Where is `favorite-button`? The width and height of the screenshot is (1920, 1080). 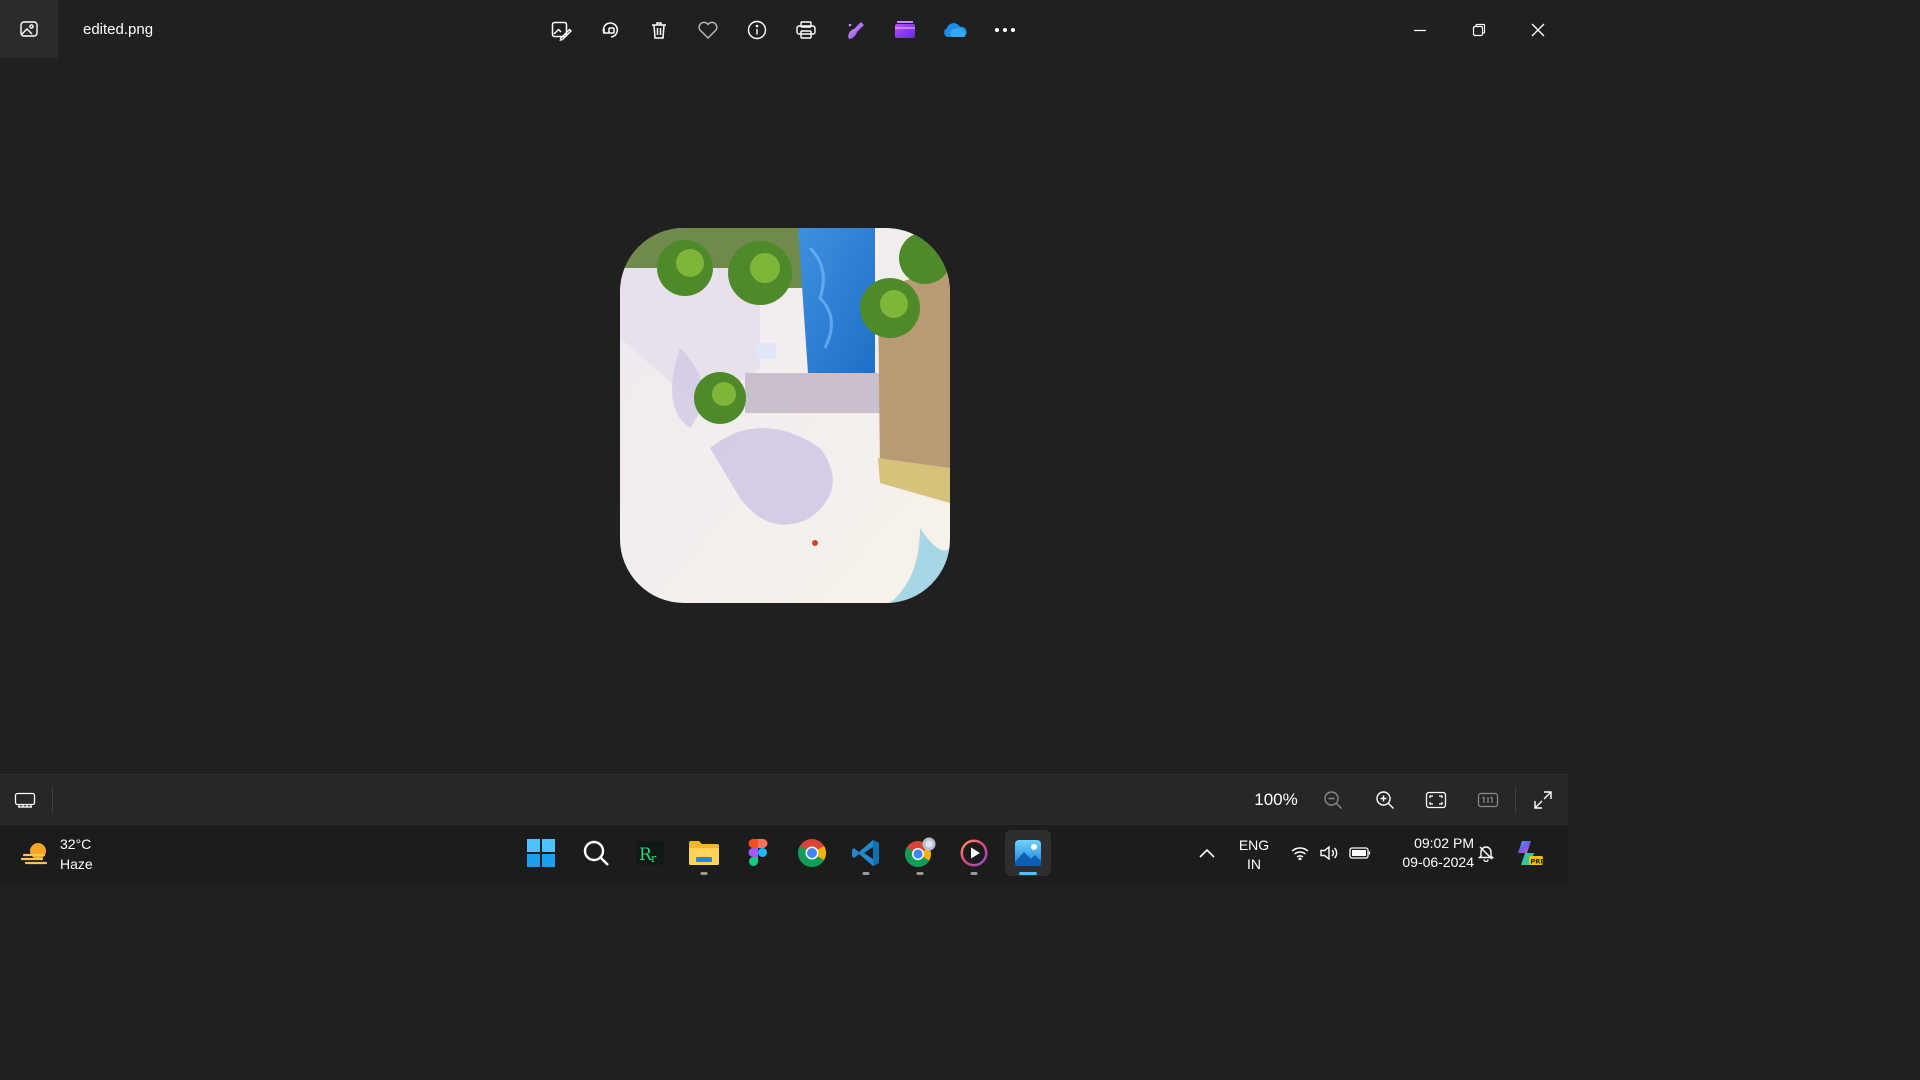 favorite-button is located at coordinates (708, 30).